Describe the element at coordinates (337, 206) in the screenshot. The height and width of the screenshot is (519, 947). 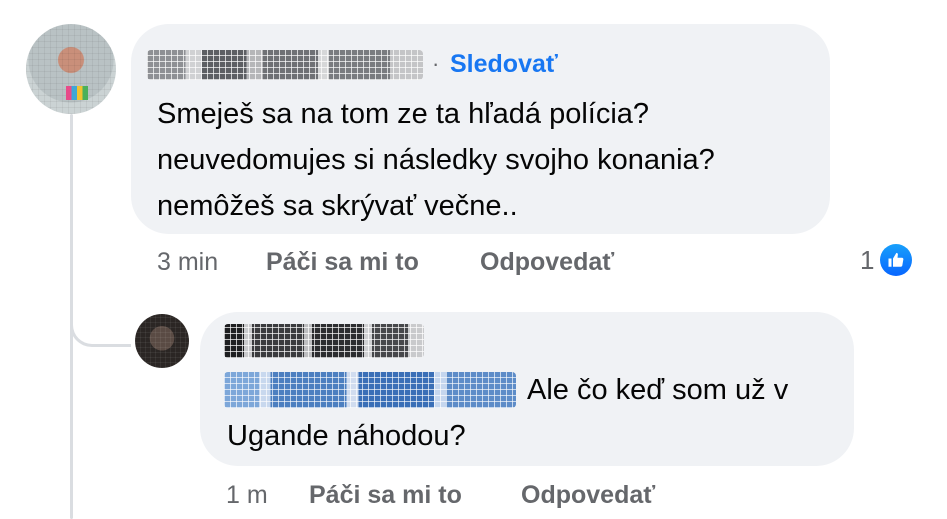
I see `comment-text-line: nemôžeš sa skrývať večne..` at that location.